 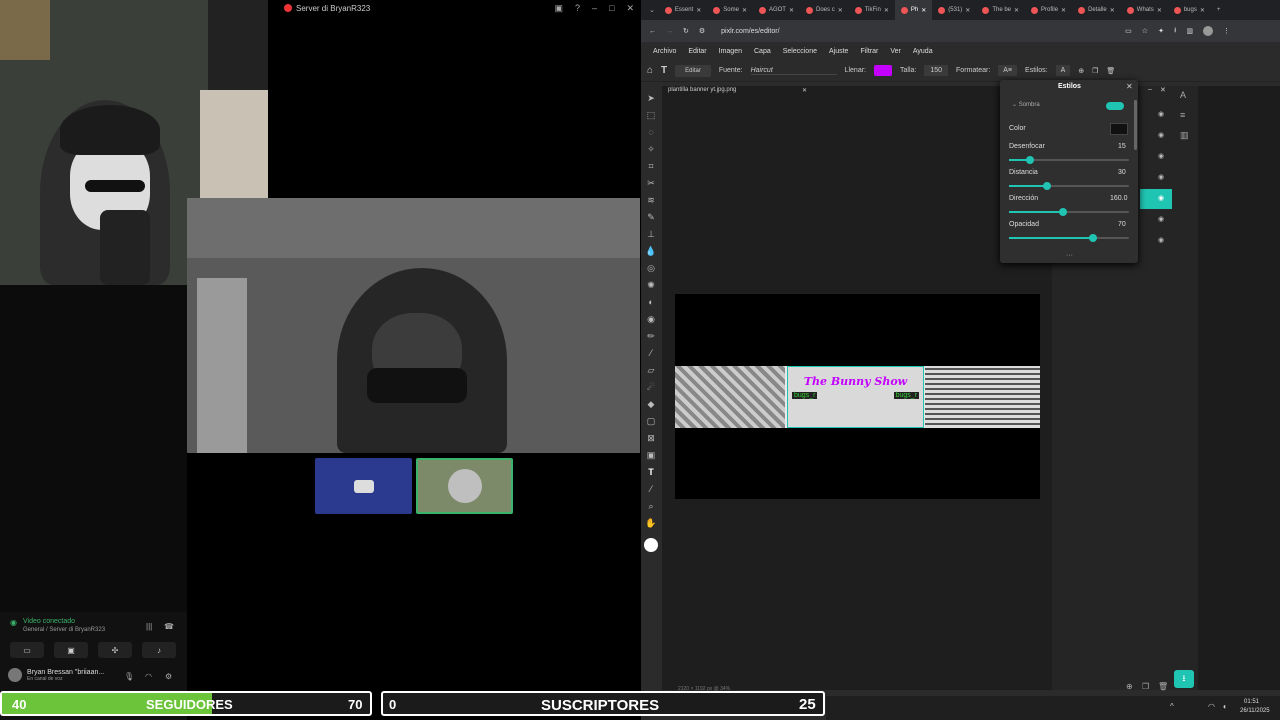 I want to click on zoom-tool-icon: ⌕, so click(x=650, y=506).